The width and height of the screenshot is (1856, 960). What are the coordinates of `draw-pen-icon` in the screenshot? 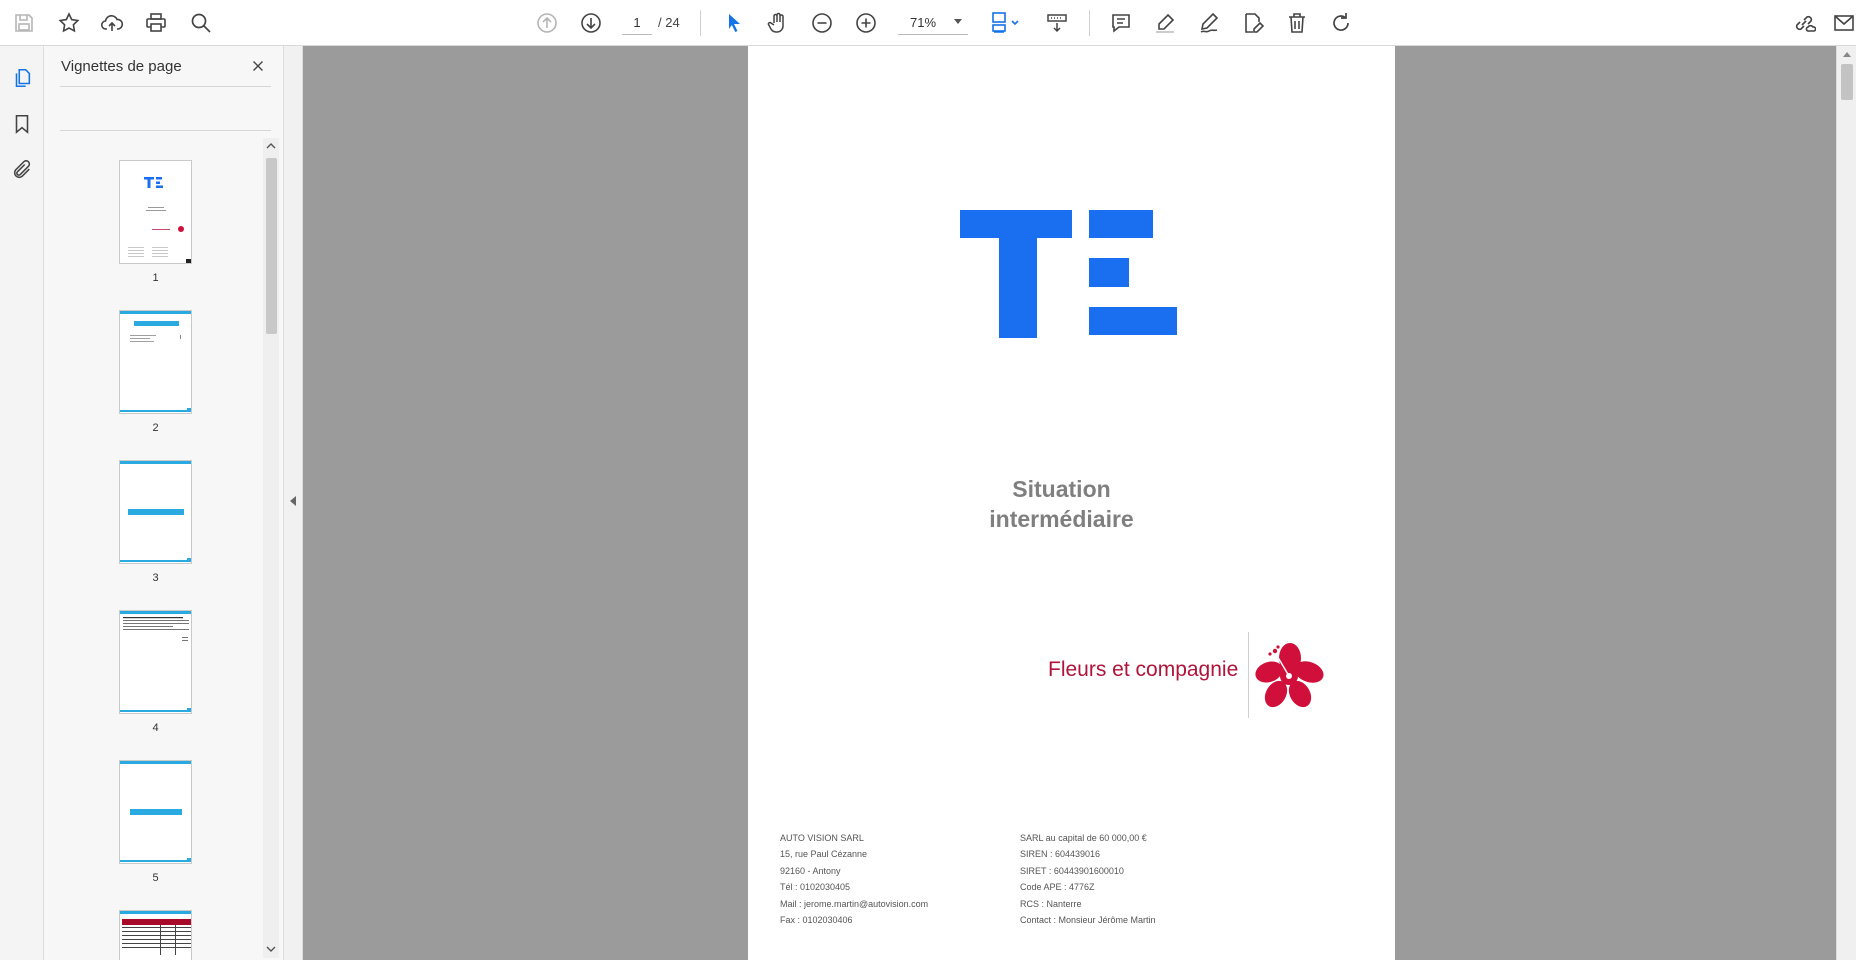 It's located at (1209, 23).